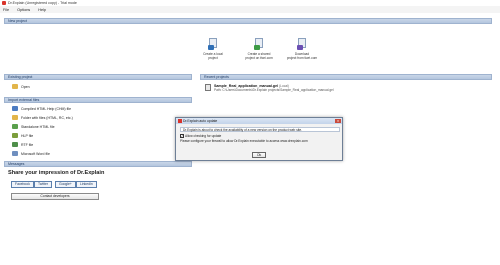  Describe the element at coordinates (200, 121) in the screenshot. I see `dialog-title: Dr.Explain auto update` at that location.